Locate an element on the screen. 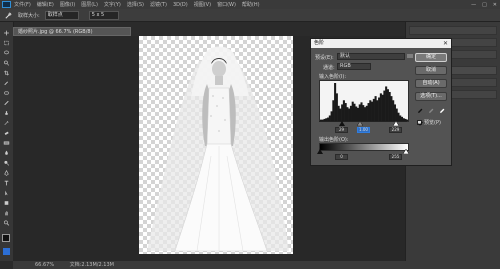 The image size is (500, 269). minimize-button: — is located at coordinates (473, 5).